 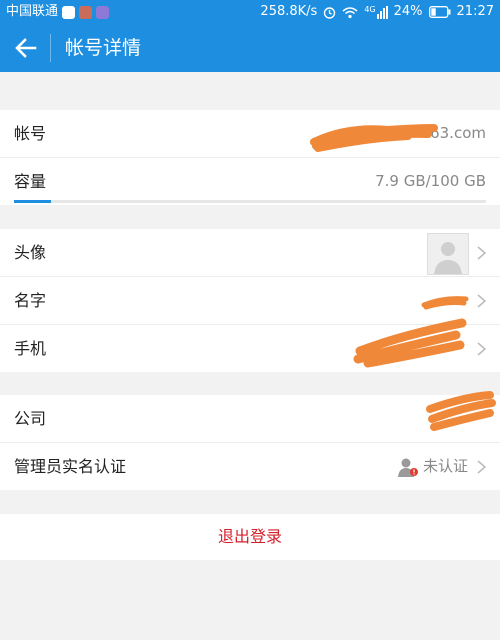 I want to click on capacity-progress-fill, so click(x=33, y=201).